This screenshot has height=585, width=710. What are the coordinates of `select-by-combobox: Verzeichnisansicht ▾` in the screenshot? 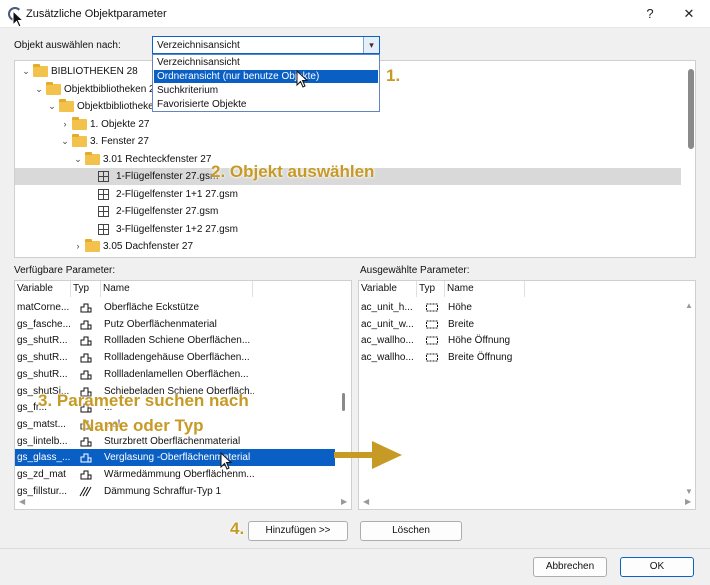 It's located at (266, 45).